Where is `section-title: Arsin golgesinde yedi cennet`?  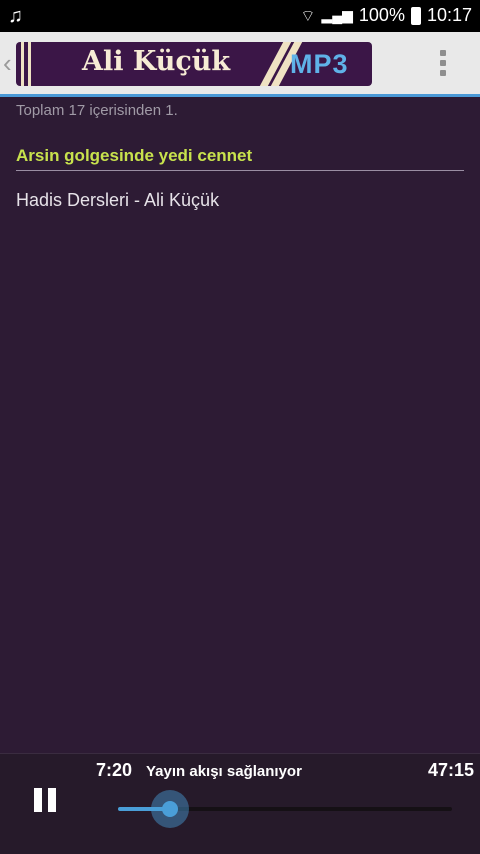
section-title: Arsin golgesinde yedi cennet is located at coordinates (134, 155).